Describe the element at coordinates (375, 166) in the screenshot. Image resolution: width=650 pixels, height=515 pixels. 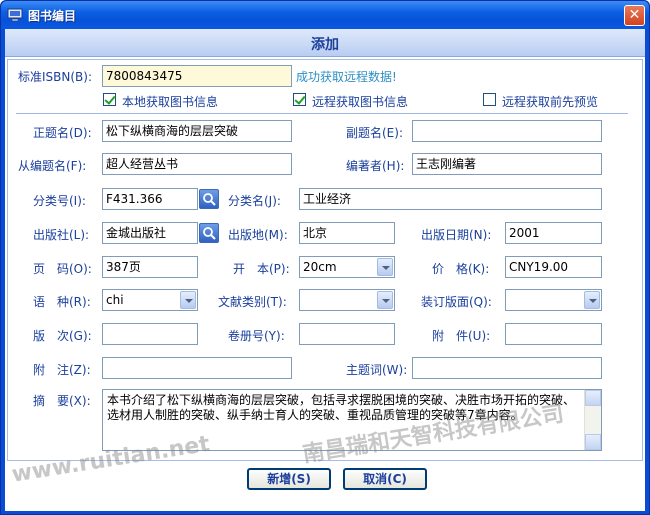
I see `author-label: 编著者(H):` at that location.